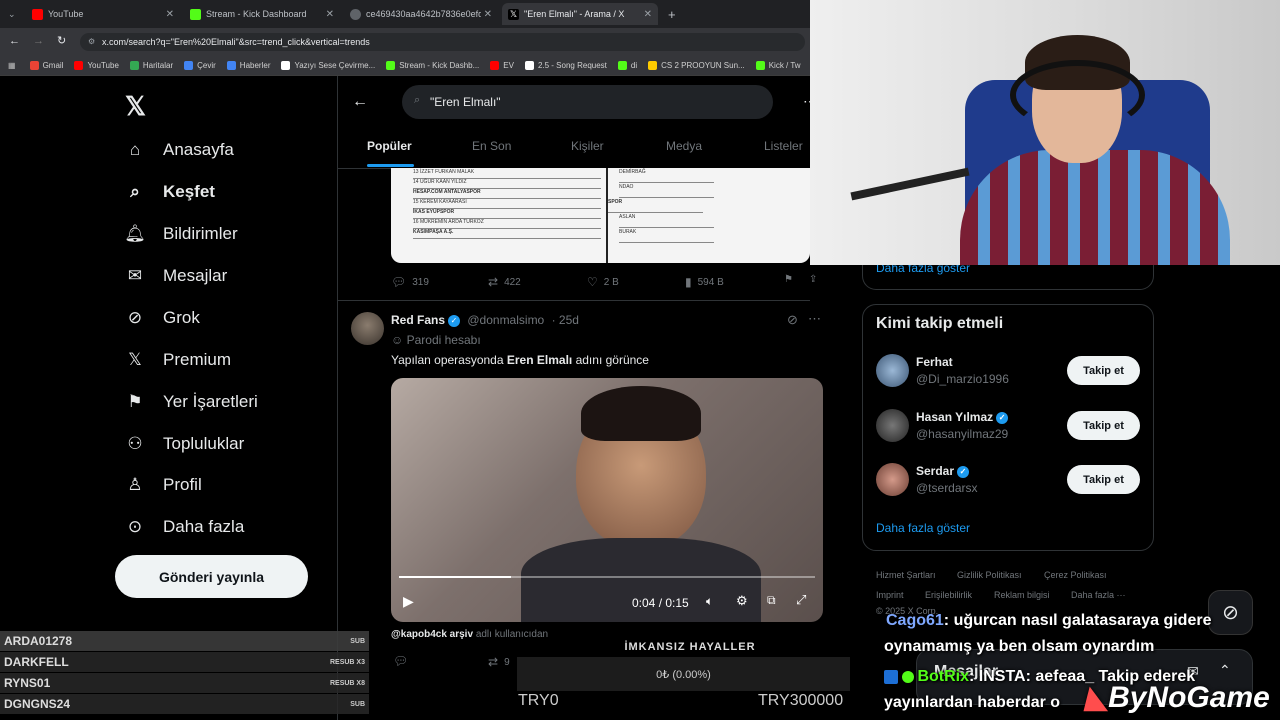 The height and width of the screenshot is (720, 1280). I want to click on follow-suggestion: Hasan Yılmaz ✓ @hasanyilmaz29, so click(942, 425).